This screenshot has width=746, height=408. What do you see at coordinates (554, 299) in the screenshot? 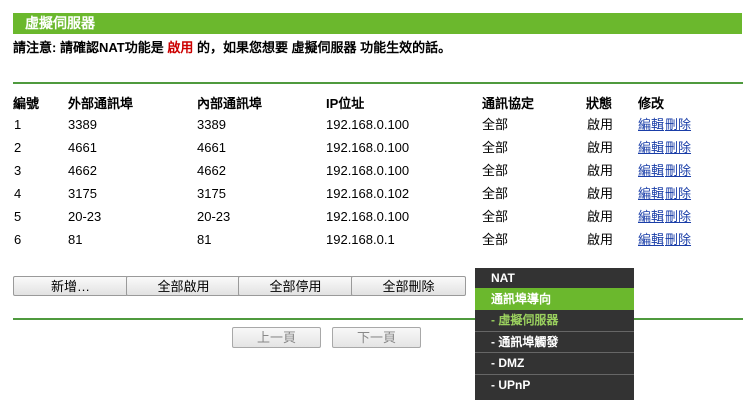
I see `menu-item-port-forwarding: 通訊埠導向` at bounding box center [554, 299].